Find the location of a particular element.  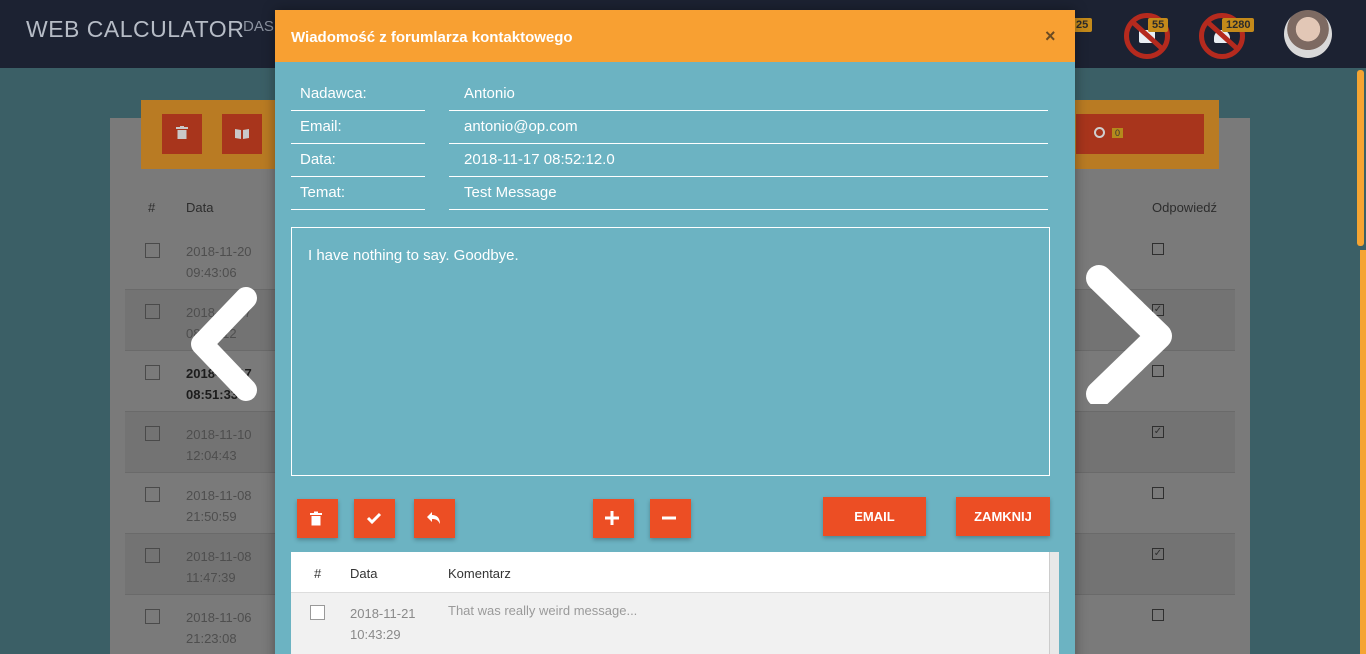

mark-answered-button is located at coordinates (374, 518).